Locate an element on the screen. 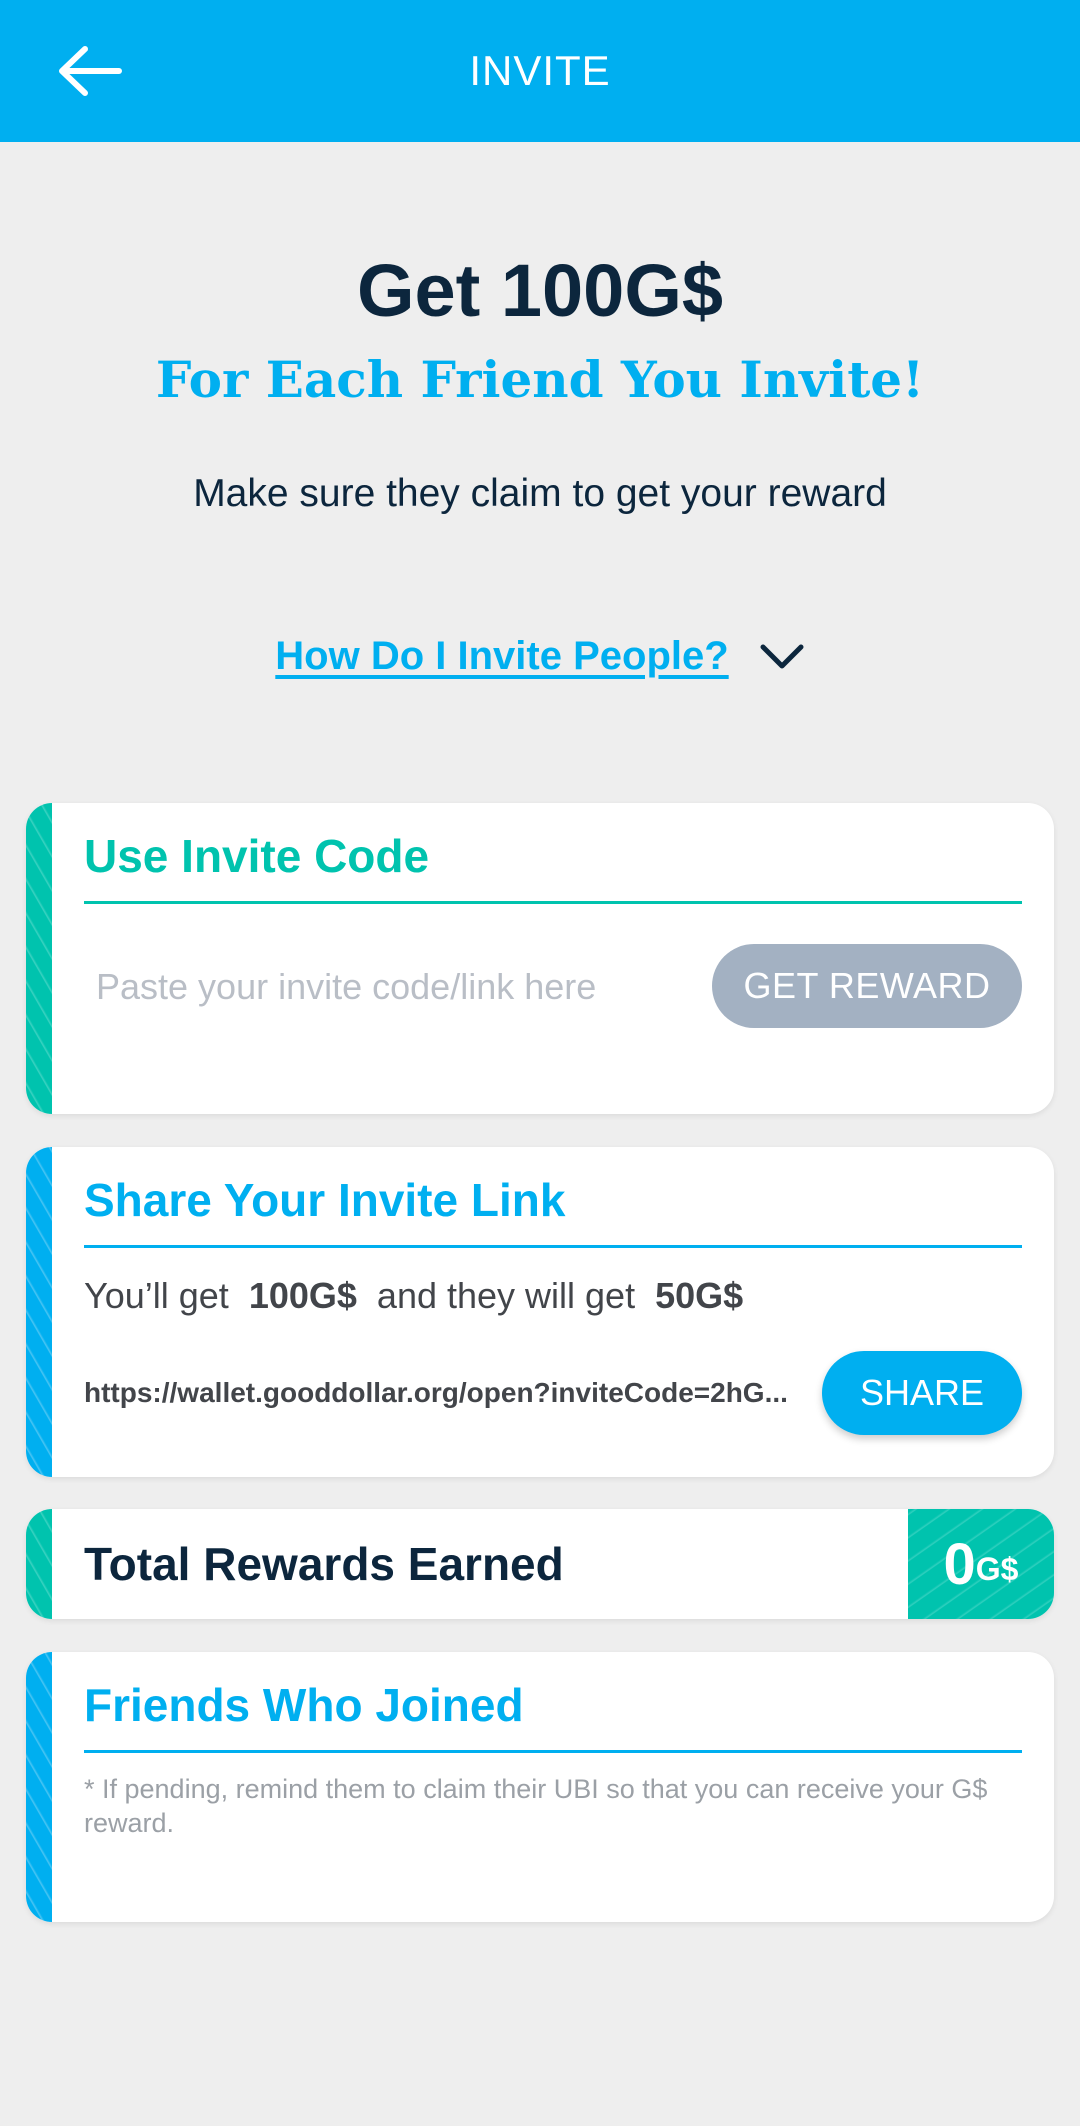 The height and width of the screenshot is (2126, 1080). page-title: INVITE is located at coordinates (540, 70).